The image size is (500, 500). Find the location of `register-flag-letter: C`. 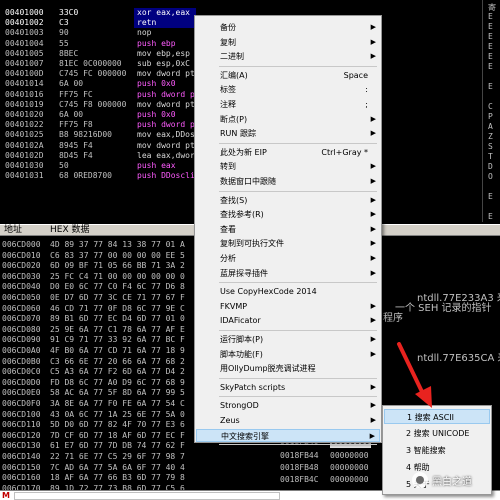

register-flag-letter: C is located at coordinates (490, 106).